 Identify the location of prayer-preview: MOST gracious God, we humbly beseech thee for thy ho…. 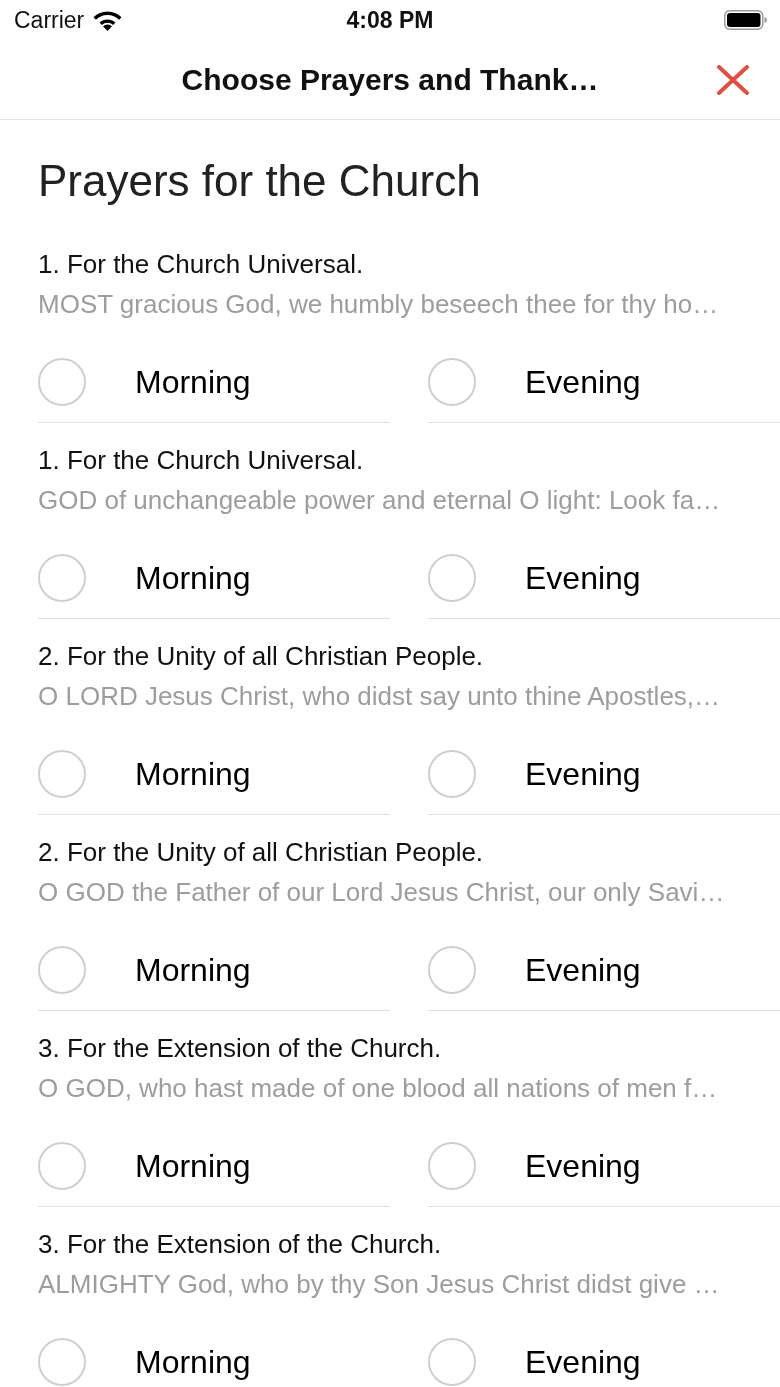
(379, 304).